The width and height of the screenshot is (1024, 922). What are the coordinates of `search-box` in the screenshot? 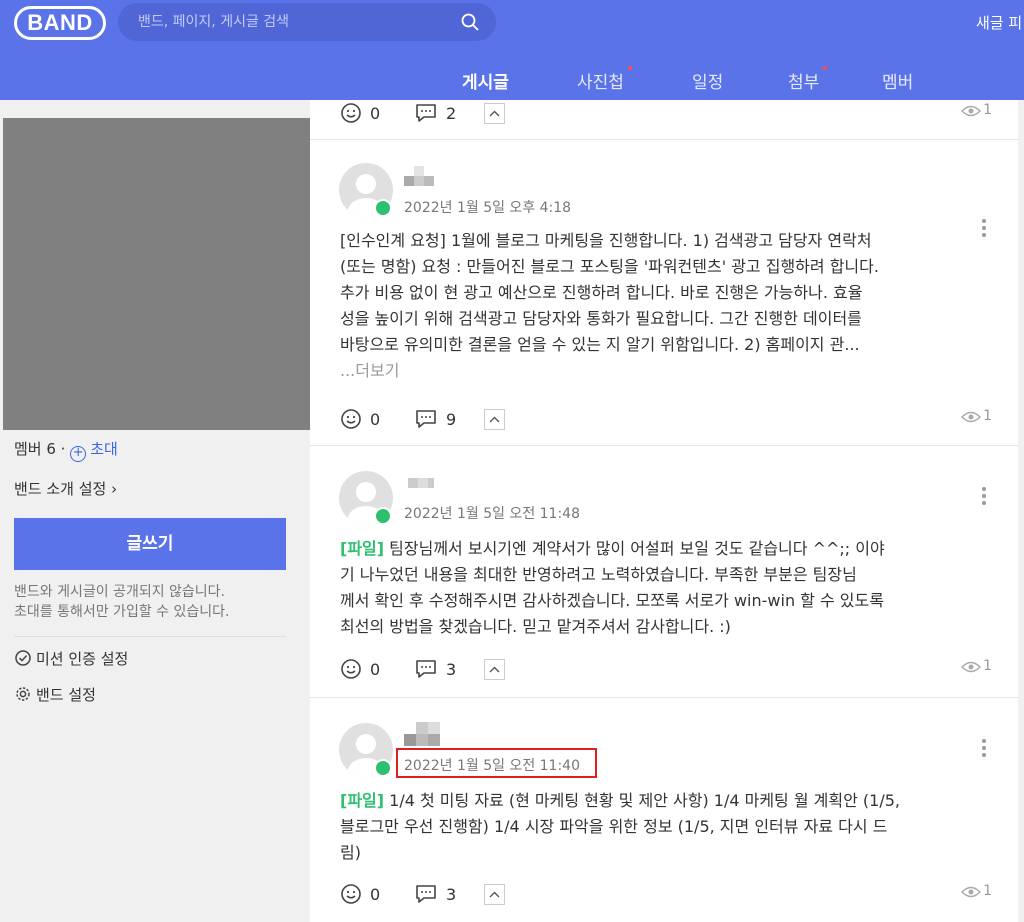 It's located at (307, 22).